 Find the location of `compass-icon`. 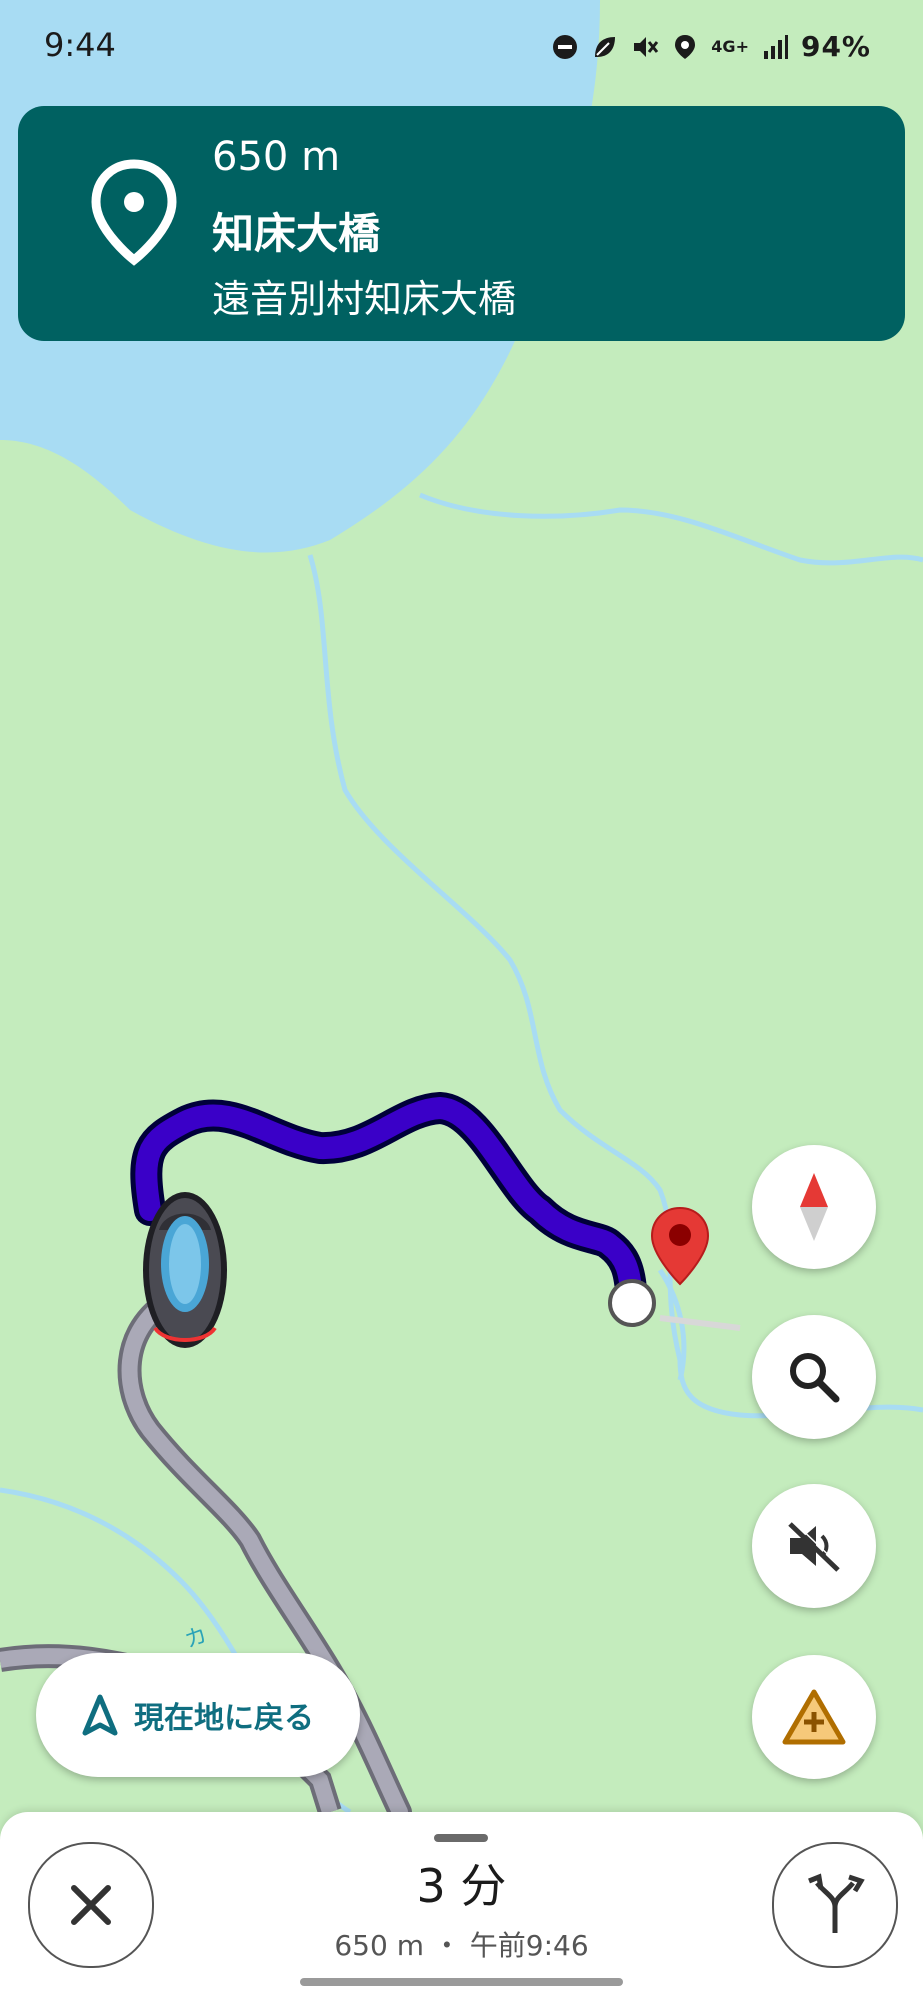

compass-icon is located at coordinates (814, 1207).